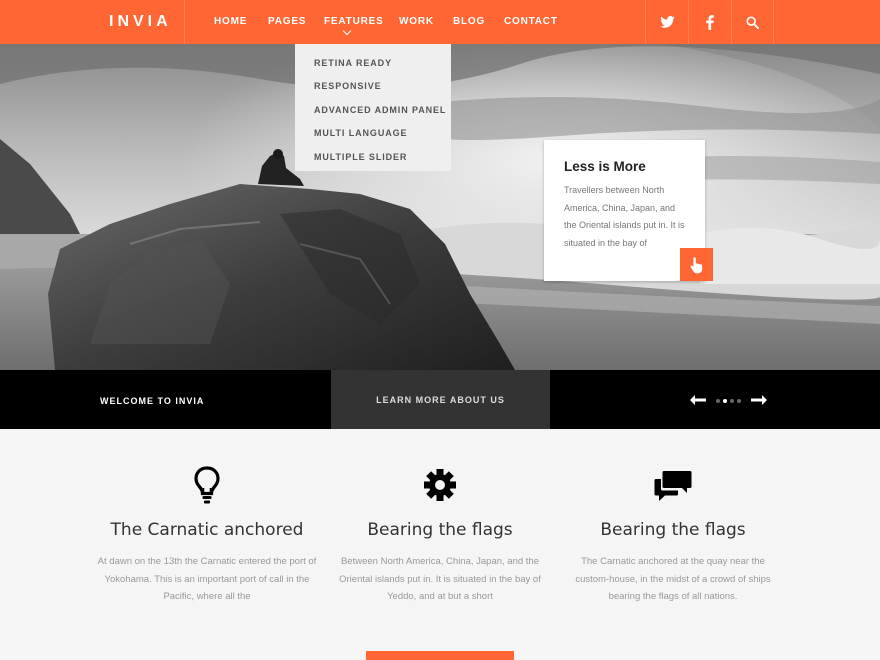 The image size is (880, 660). What do you see at coordinates (373, 116) in the screenshot?
I see `dropdown-item-admin-panel: ADVANCED ADMIN PANEL` at bounding box center [373, 116].